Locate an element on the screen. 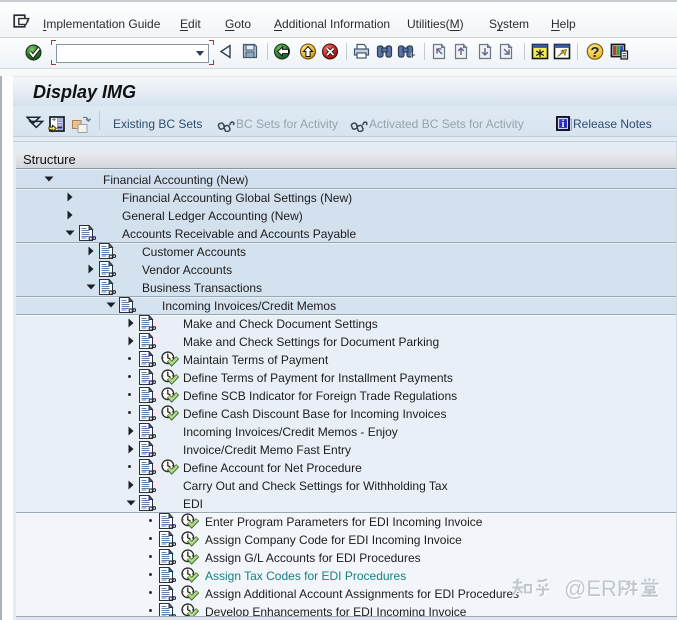 The height and width of the screenshot is (620, 677). svg-text: @ERP is located at coordinates (598, 588).